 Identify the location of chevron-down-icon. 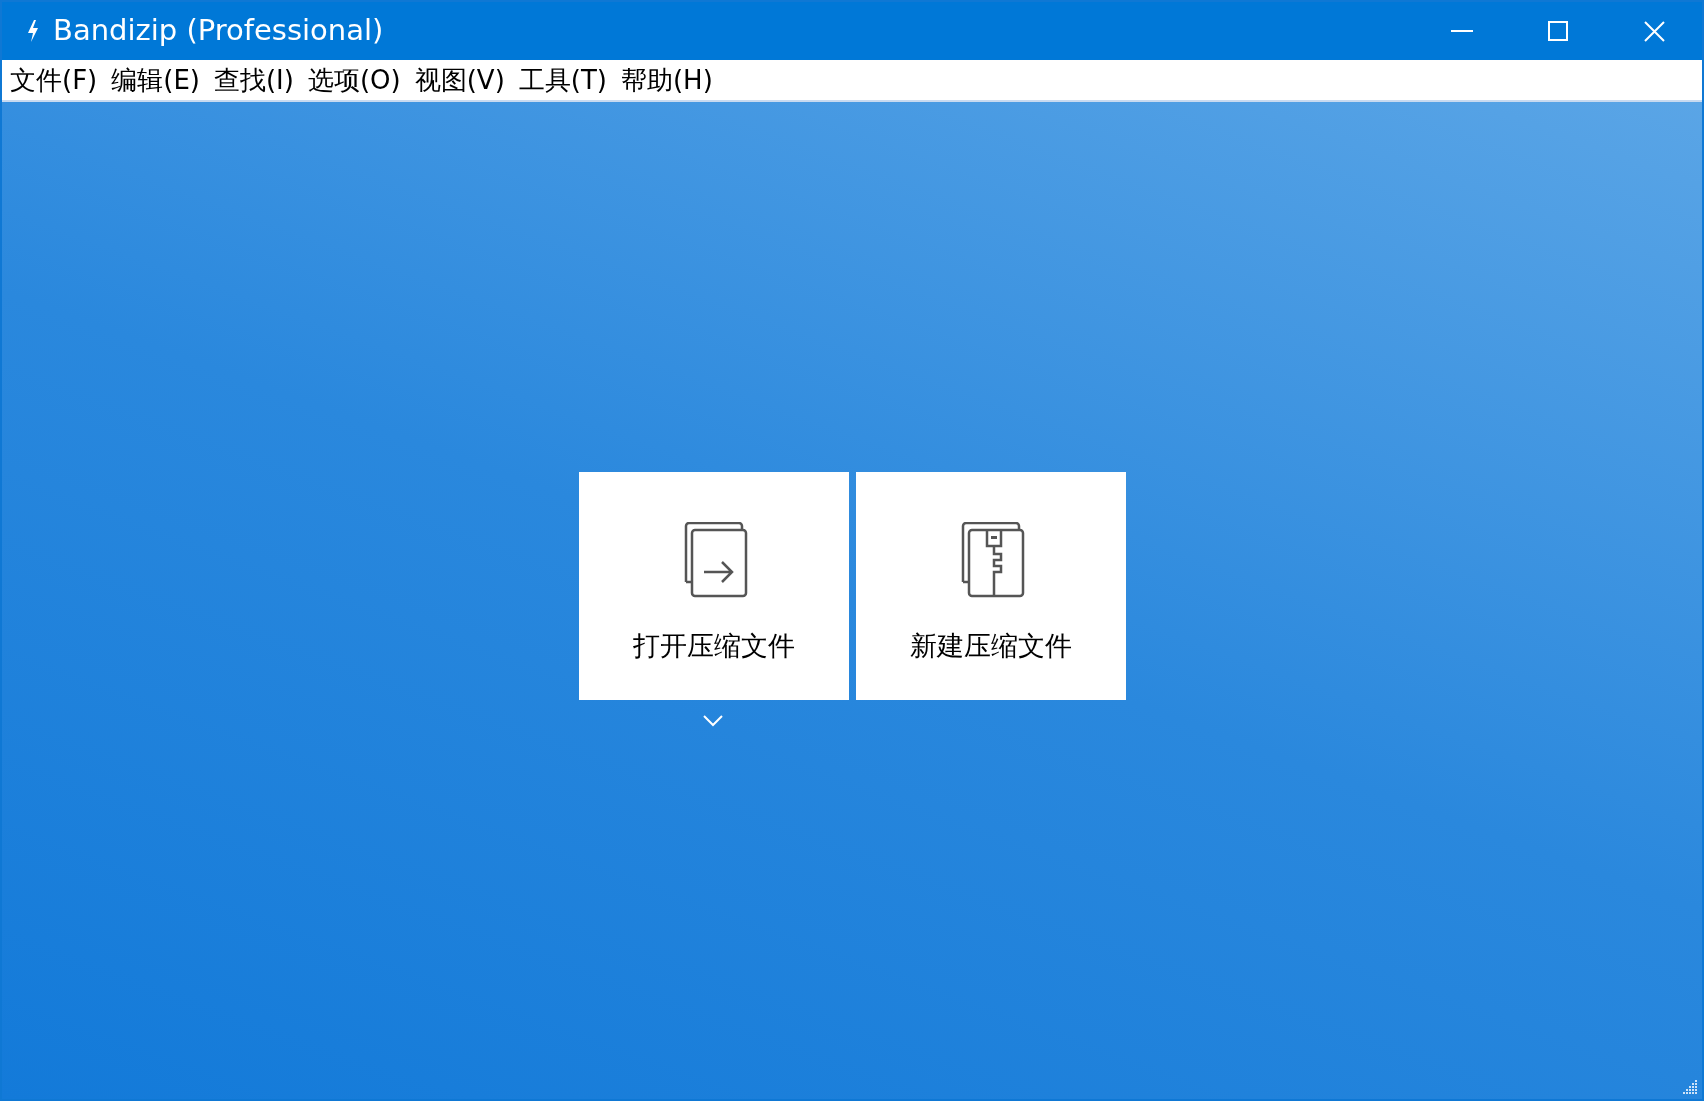
(713, 721).